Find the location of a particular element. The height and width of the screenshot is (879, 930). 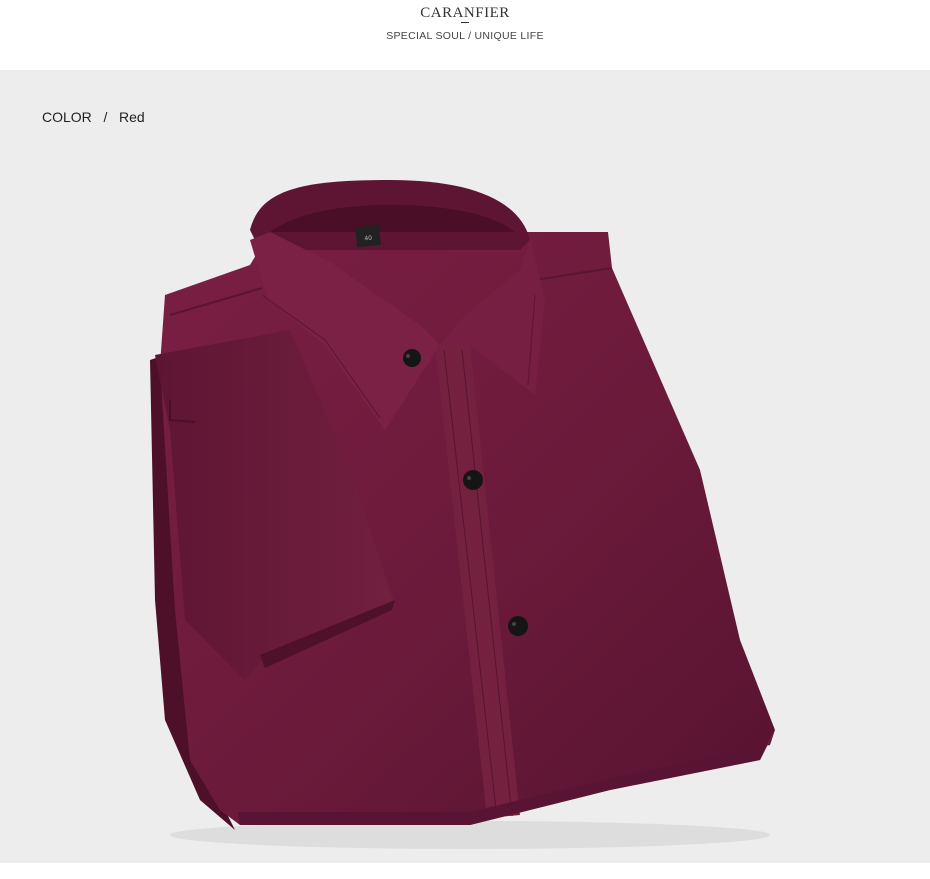

footer-strip is located at coordinates (465, 871).